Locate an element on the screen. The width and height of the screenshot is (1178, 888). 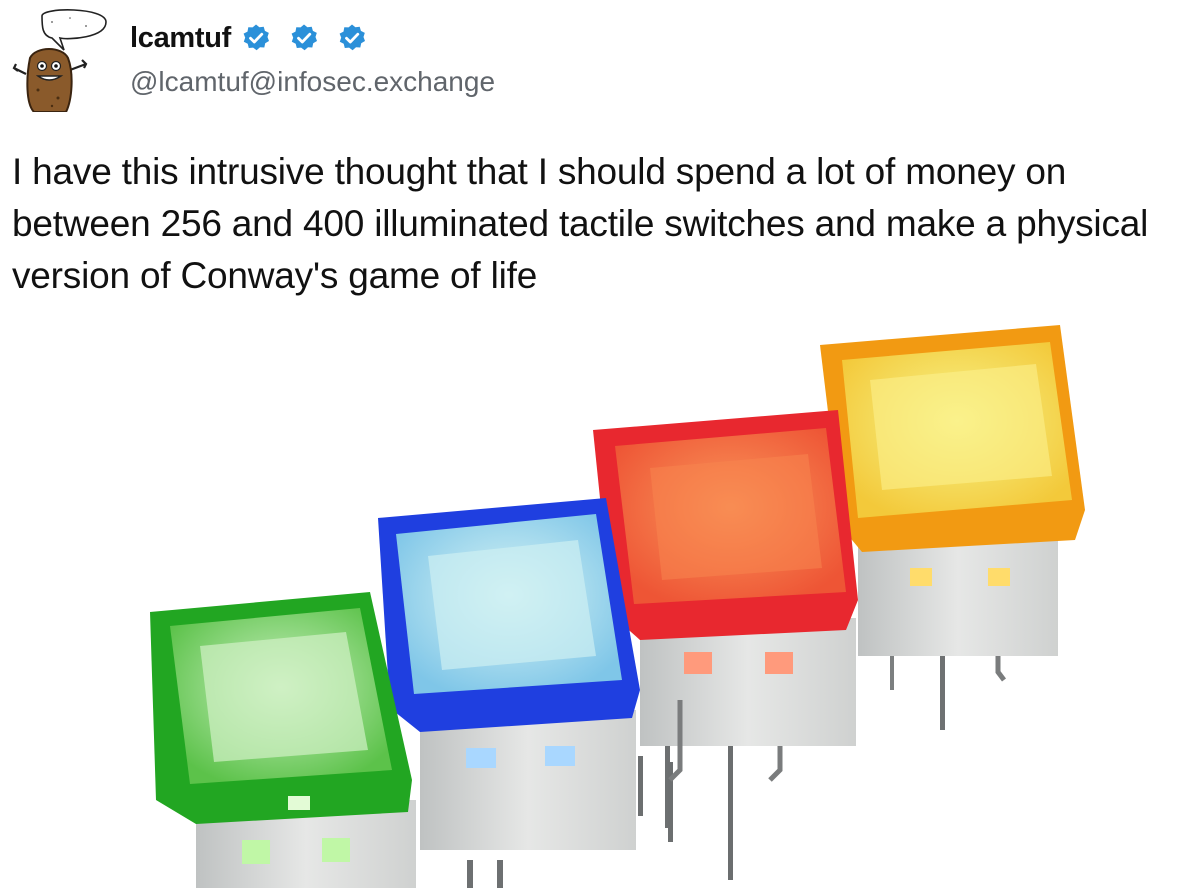
author-handle: @lcamtuf@infosec.exchange is located at coordinates (312, 82).